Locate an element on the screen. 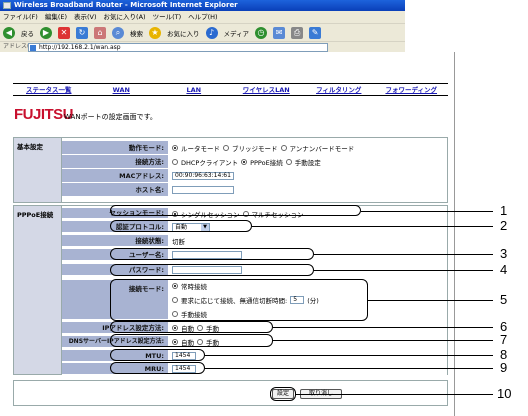 Image resolution: width=528 pixels, height=416 pixels. mode-bridge-label: ブリッジモード is located at coordinates (255, 149).